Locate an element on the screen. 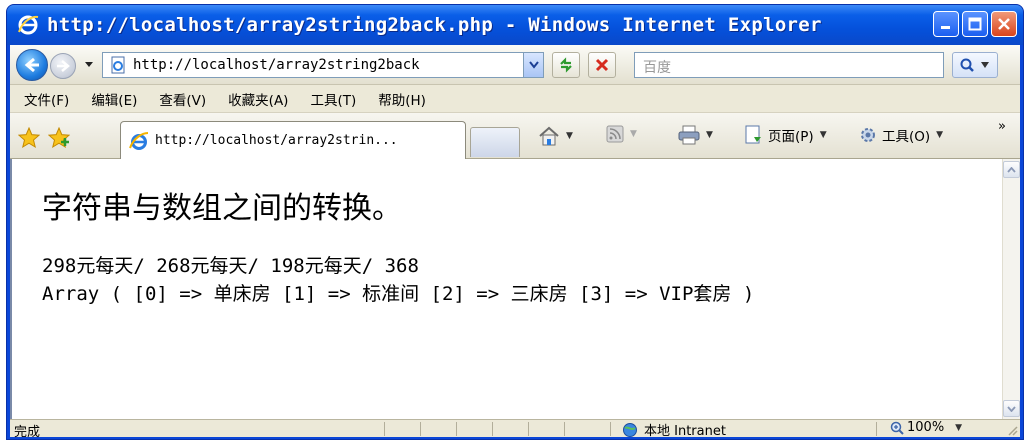 The width and height of the screenshot is (1030, 445). address-url: http://localhost/array2string2back is located at coordinates (313, 65).